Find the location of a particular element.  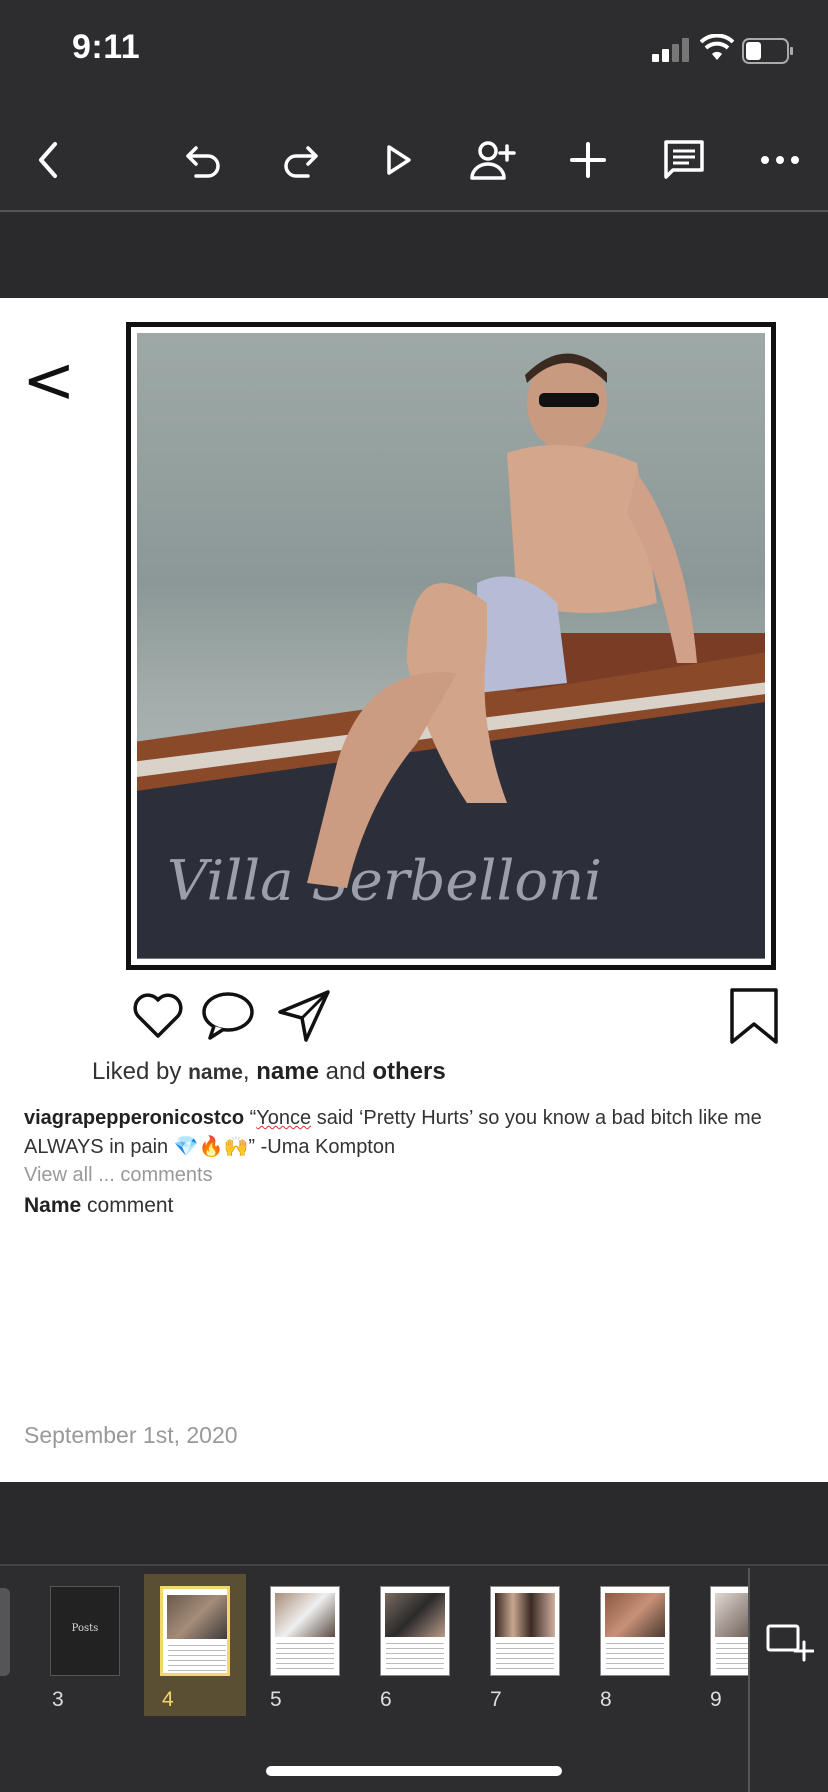

liked-prefix: Liked by is located at coordinates (140, 1071).